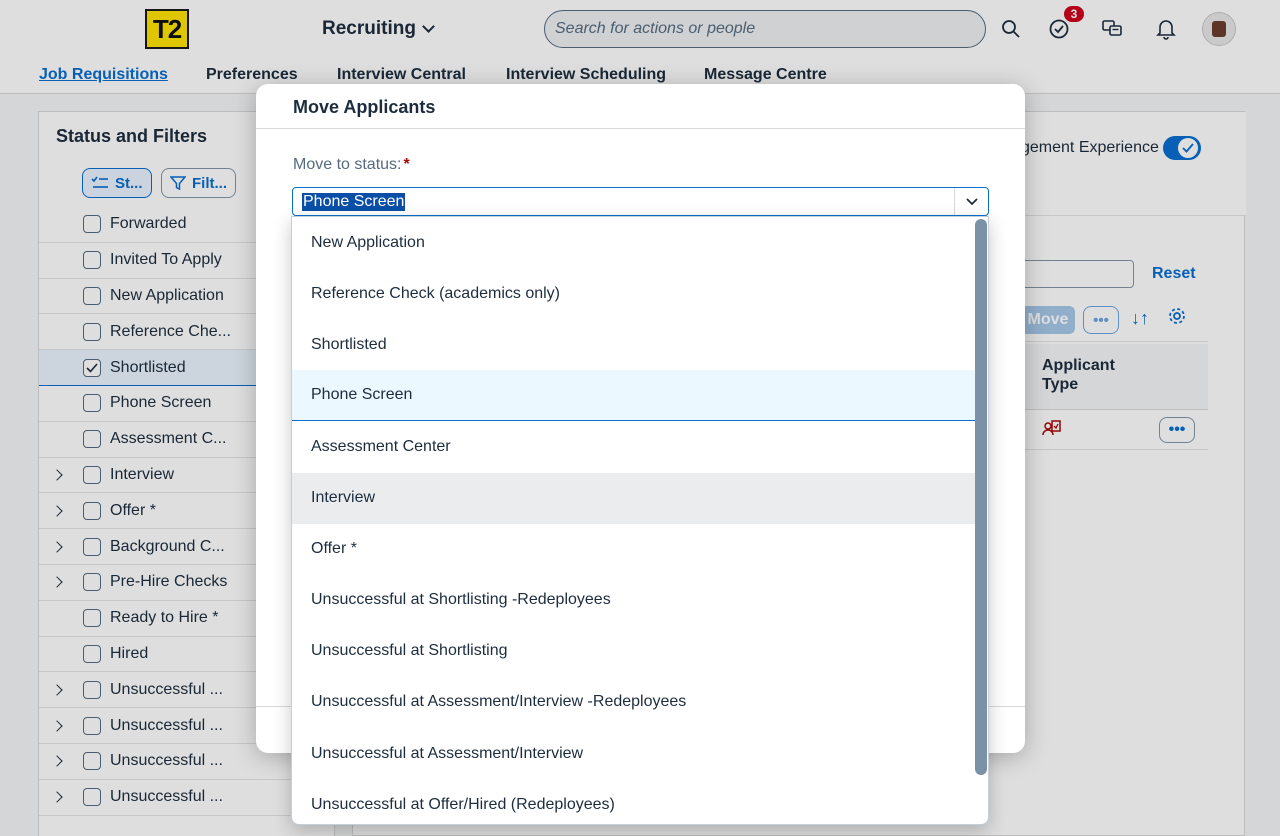 The image size is (1280, 836). I want to click on dropdown-option: Phone Screen, so click(634, 396).